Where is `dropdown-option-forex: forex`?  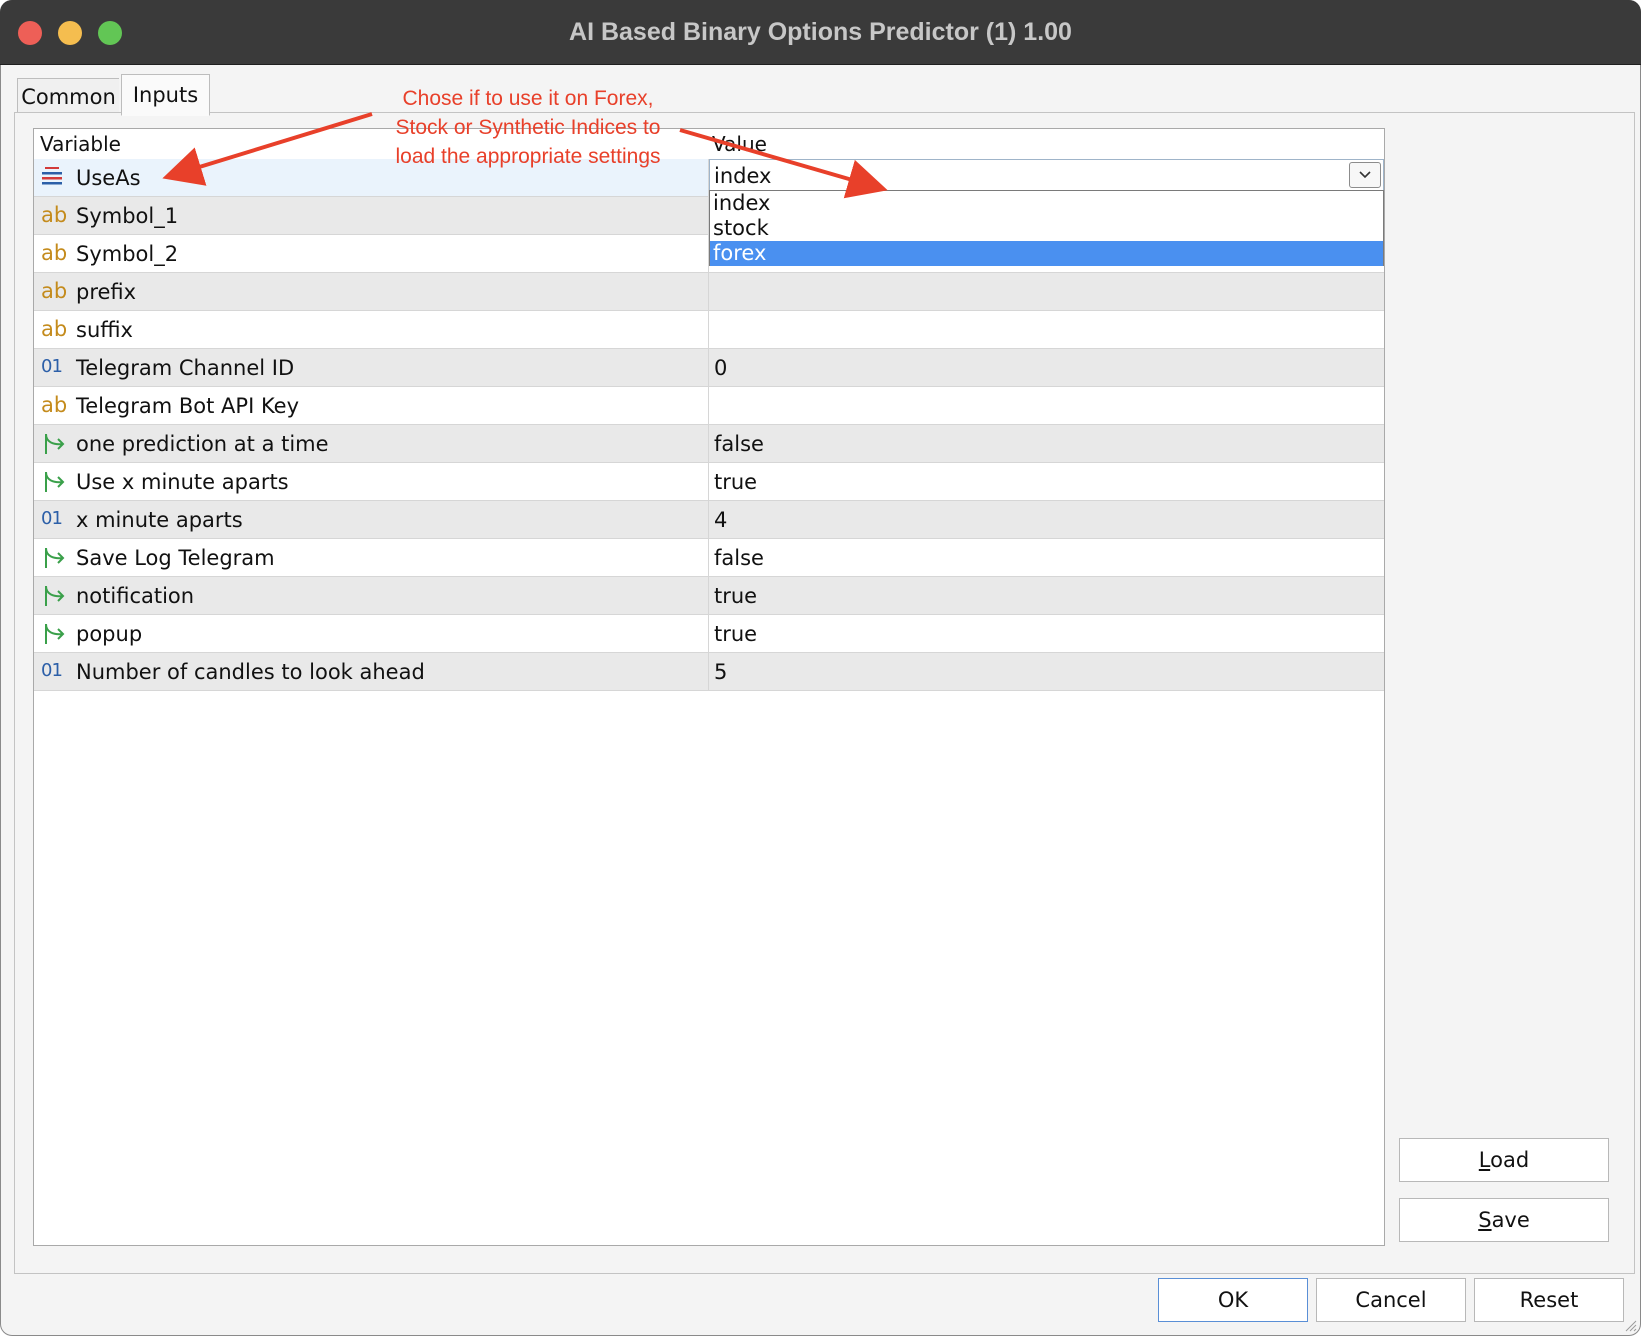
dropdown-option-forex: forex is located at coordinates (1046, 253).